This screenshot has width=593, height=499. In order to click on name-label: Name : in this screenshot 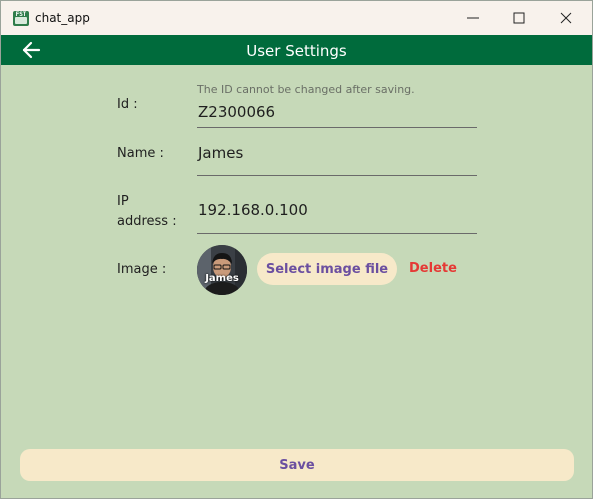, I will do `click(140, 153)`.